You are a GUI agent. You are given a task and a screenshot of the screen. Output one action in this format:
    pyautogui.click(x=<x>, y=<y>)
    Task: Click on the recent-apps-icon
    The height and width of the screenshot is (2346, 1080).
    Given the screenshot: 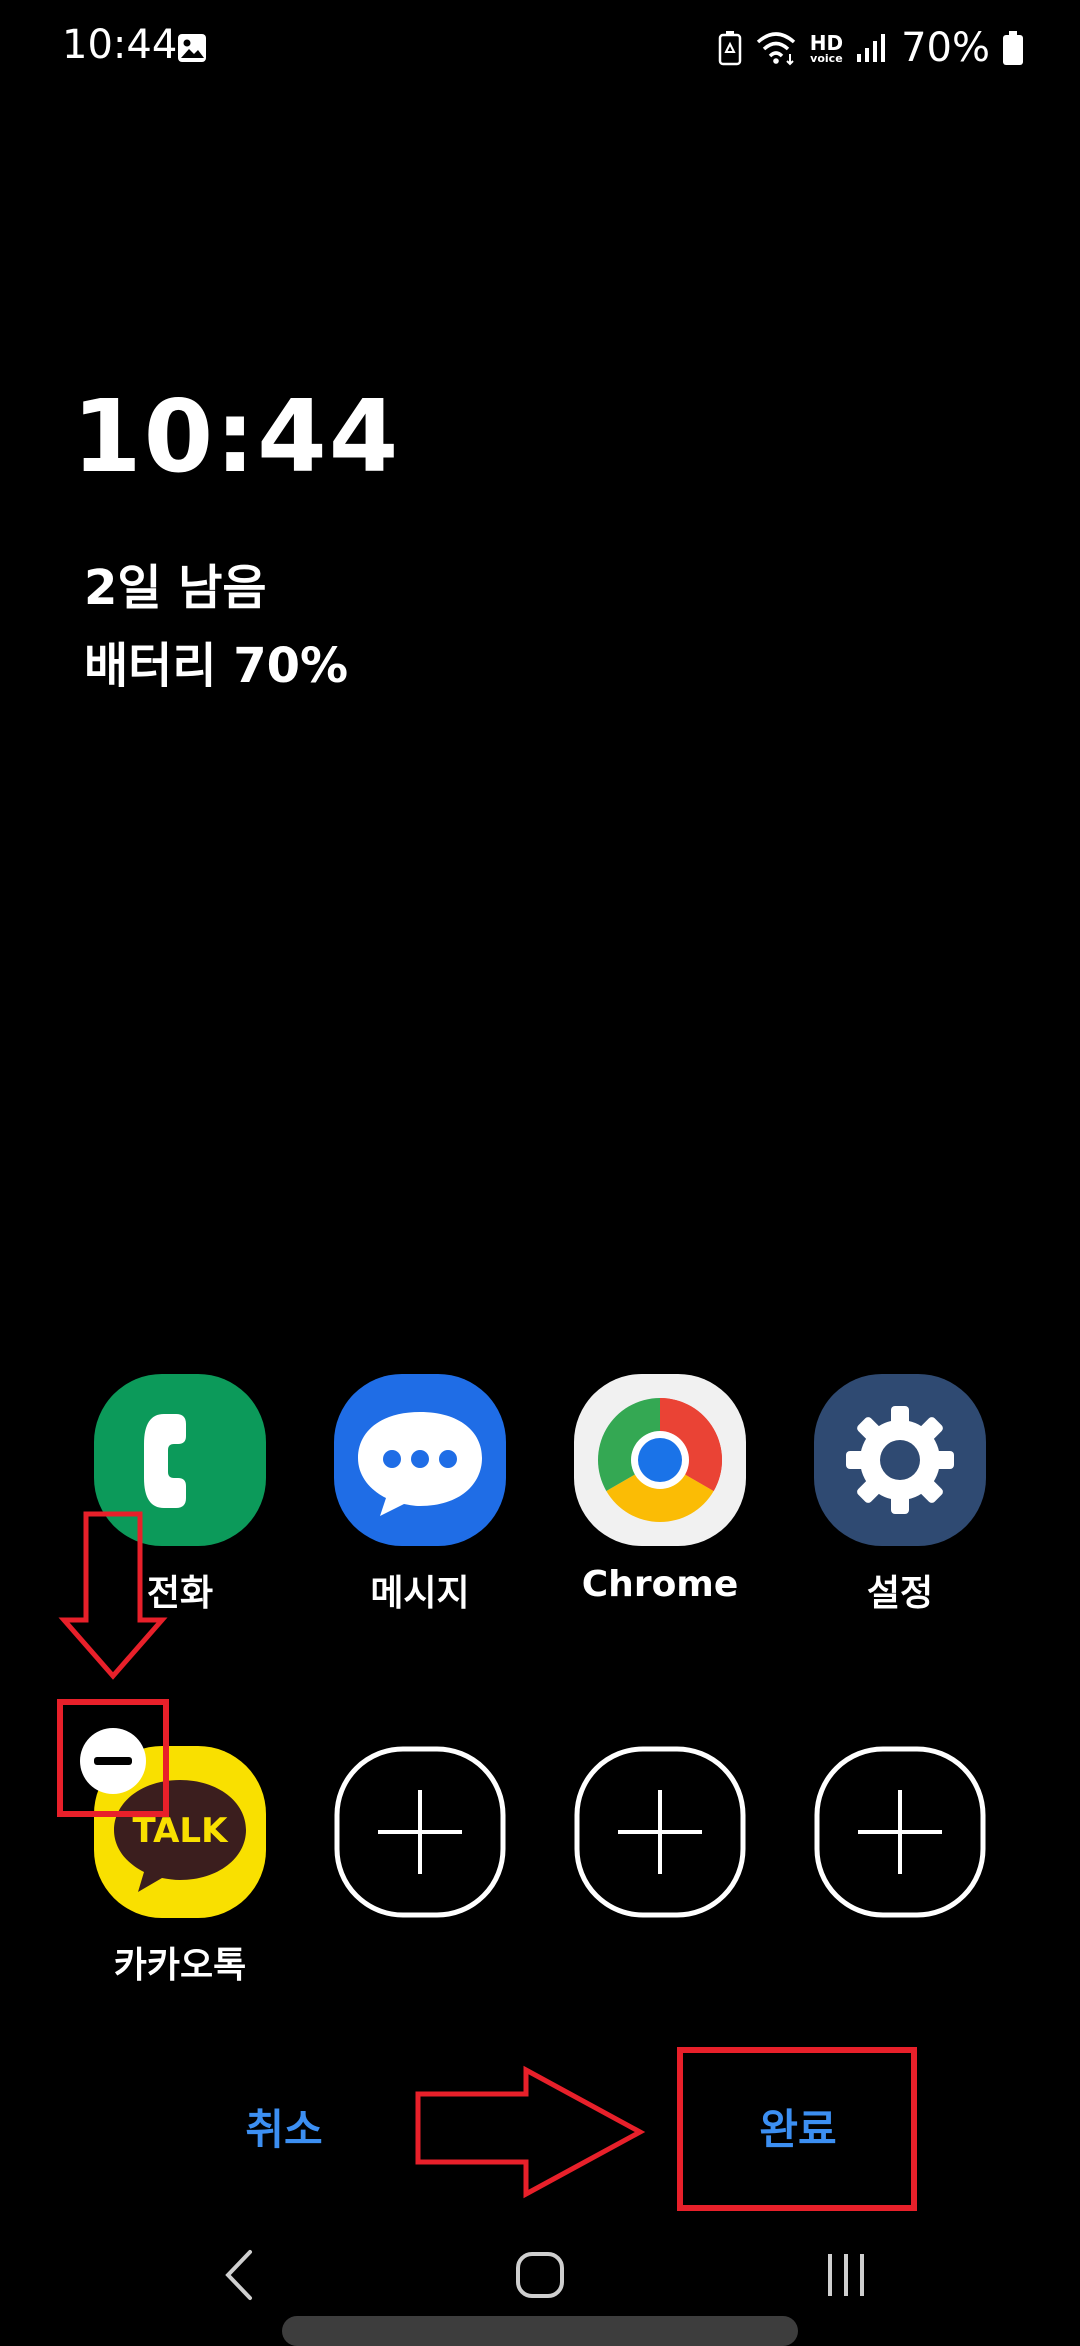 What is the action you would take?
    pyautogui.click(x=847, y=2275)
    